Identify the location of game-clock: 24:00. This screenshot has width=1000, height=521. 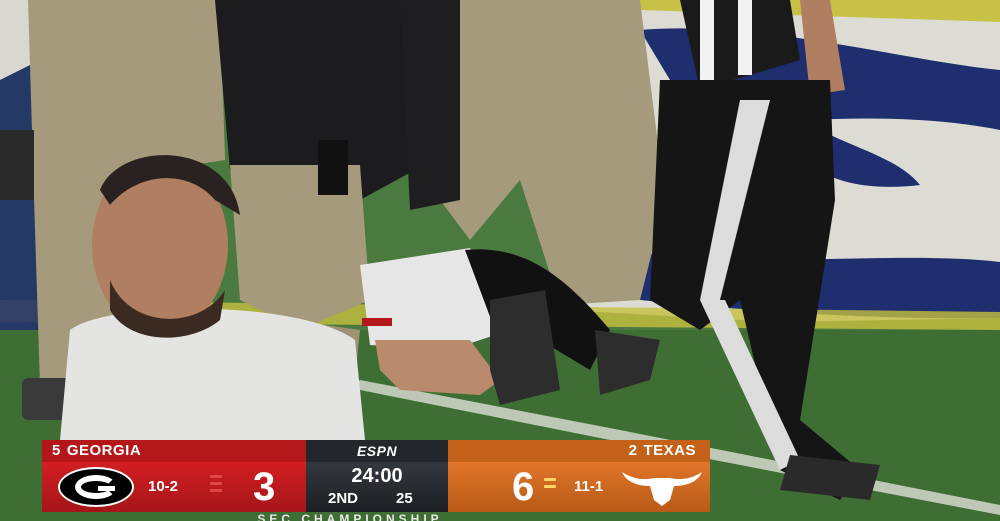
(377, 476).